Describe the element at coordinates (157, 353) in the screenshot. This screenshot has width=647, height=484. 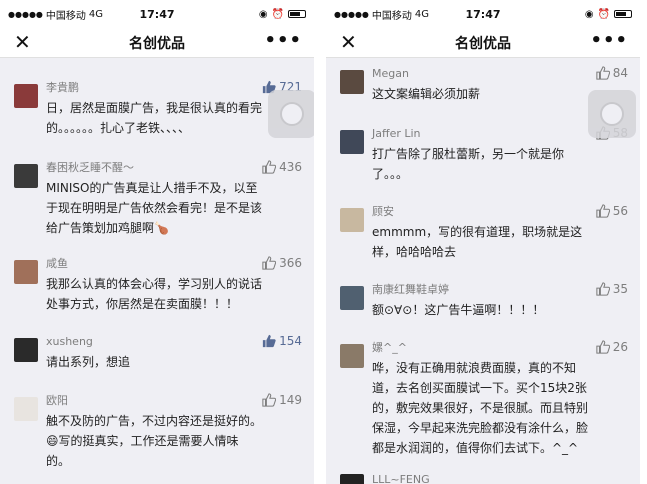
I see `comment-item: xusheng 154 请出系列，想追` at that location.